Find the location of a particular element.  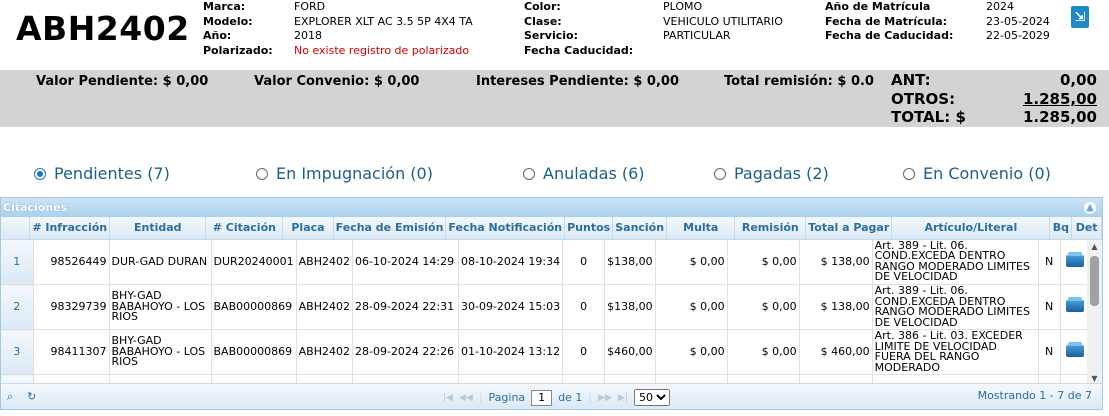

page-size-select: 50 is located at coordinates (651, 397).